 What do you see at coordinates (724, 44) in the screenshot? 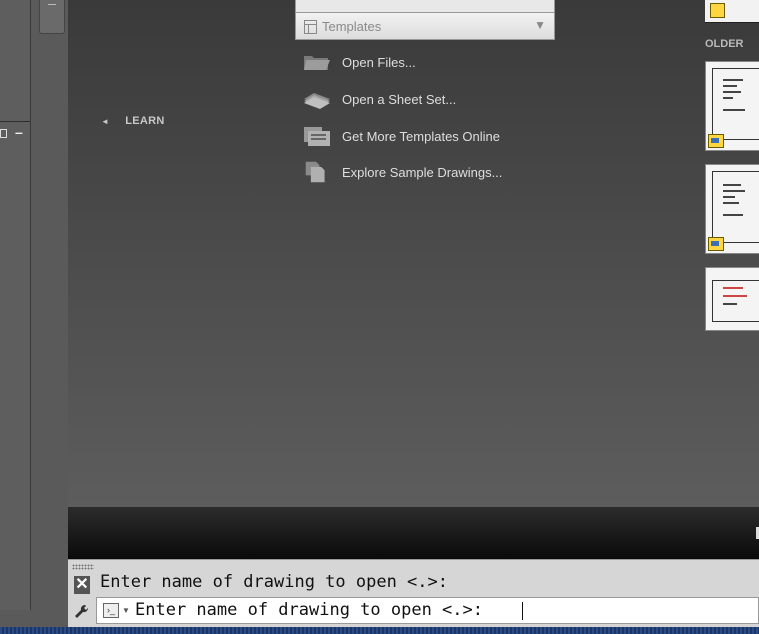
I see `older-section-label: OLDER` at bounding box center [724, 44].